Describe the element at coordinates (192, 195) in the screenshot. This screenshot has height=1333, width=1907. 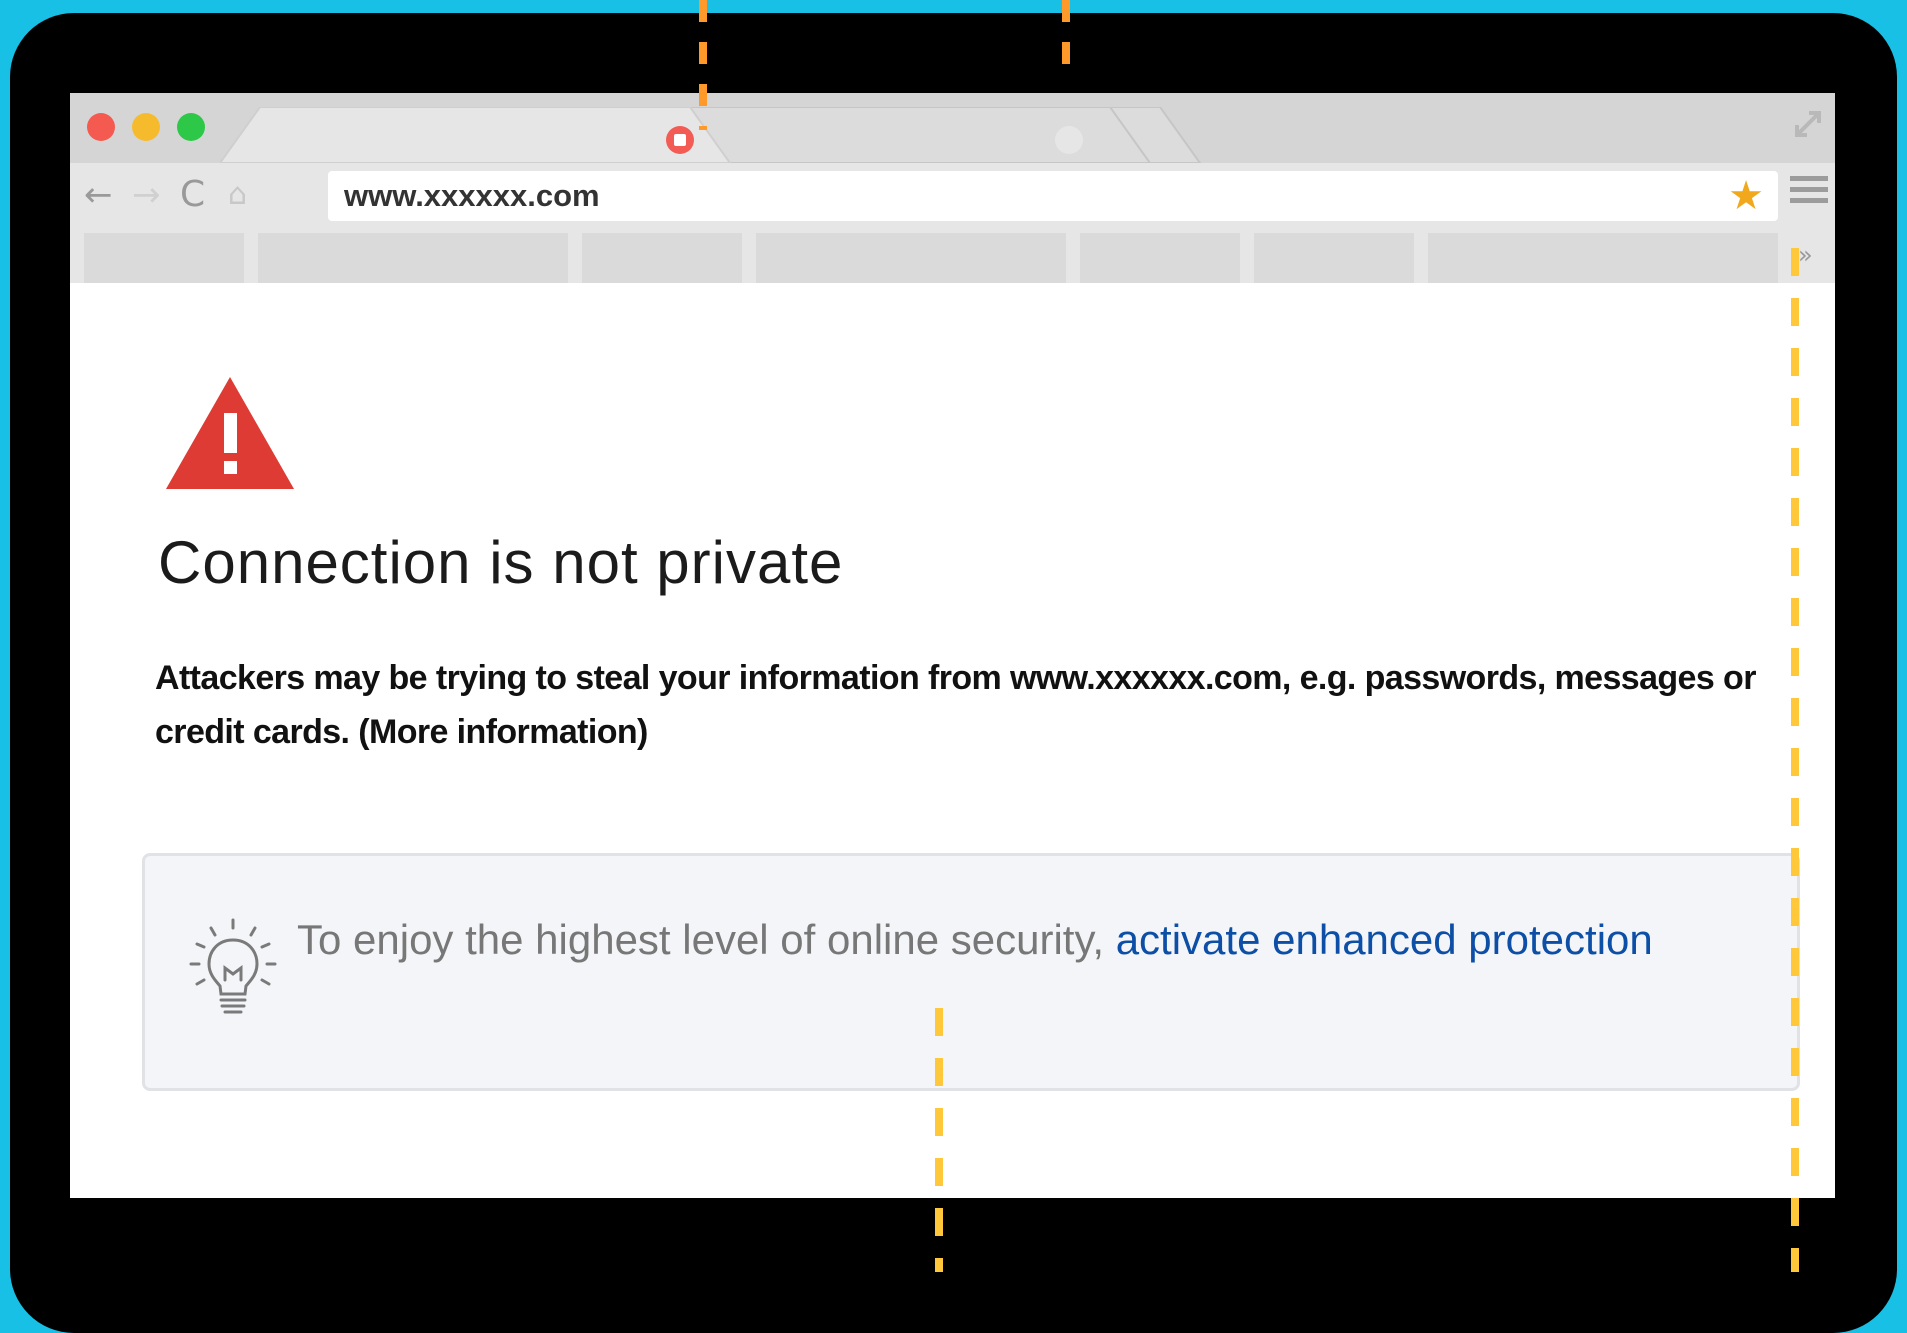
I see `reload-button: C` at that location.